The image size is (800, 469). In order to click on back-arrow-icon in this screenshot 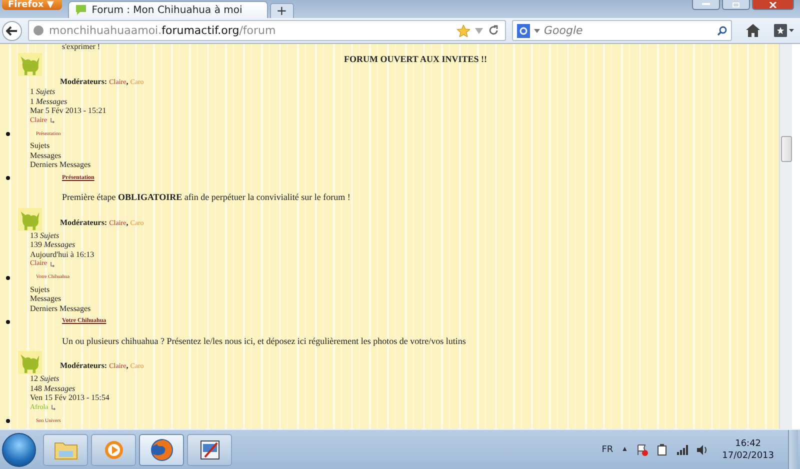, I will do `click(12, 31)`.